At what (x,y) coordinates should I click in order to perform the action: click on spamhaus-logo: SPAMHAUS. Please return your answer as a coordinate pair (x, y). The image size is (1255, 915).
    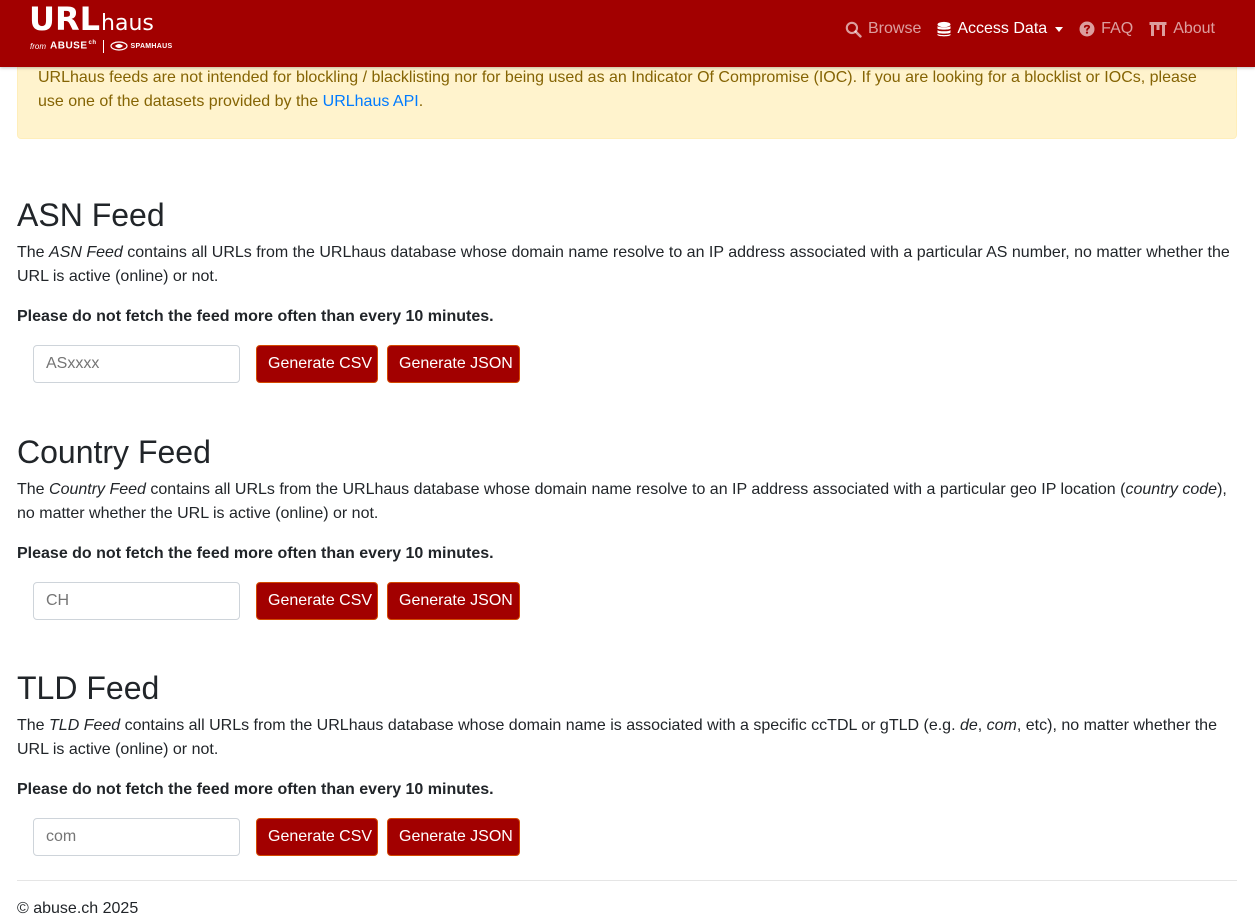
    Looking at the image, I should click on (141, 46).